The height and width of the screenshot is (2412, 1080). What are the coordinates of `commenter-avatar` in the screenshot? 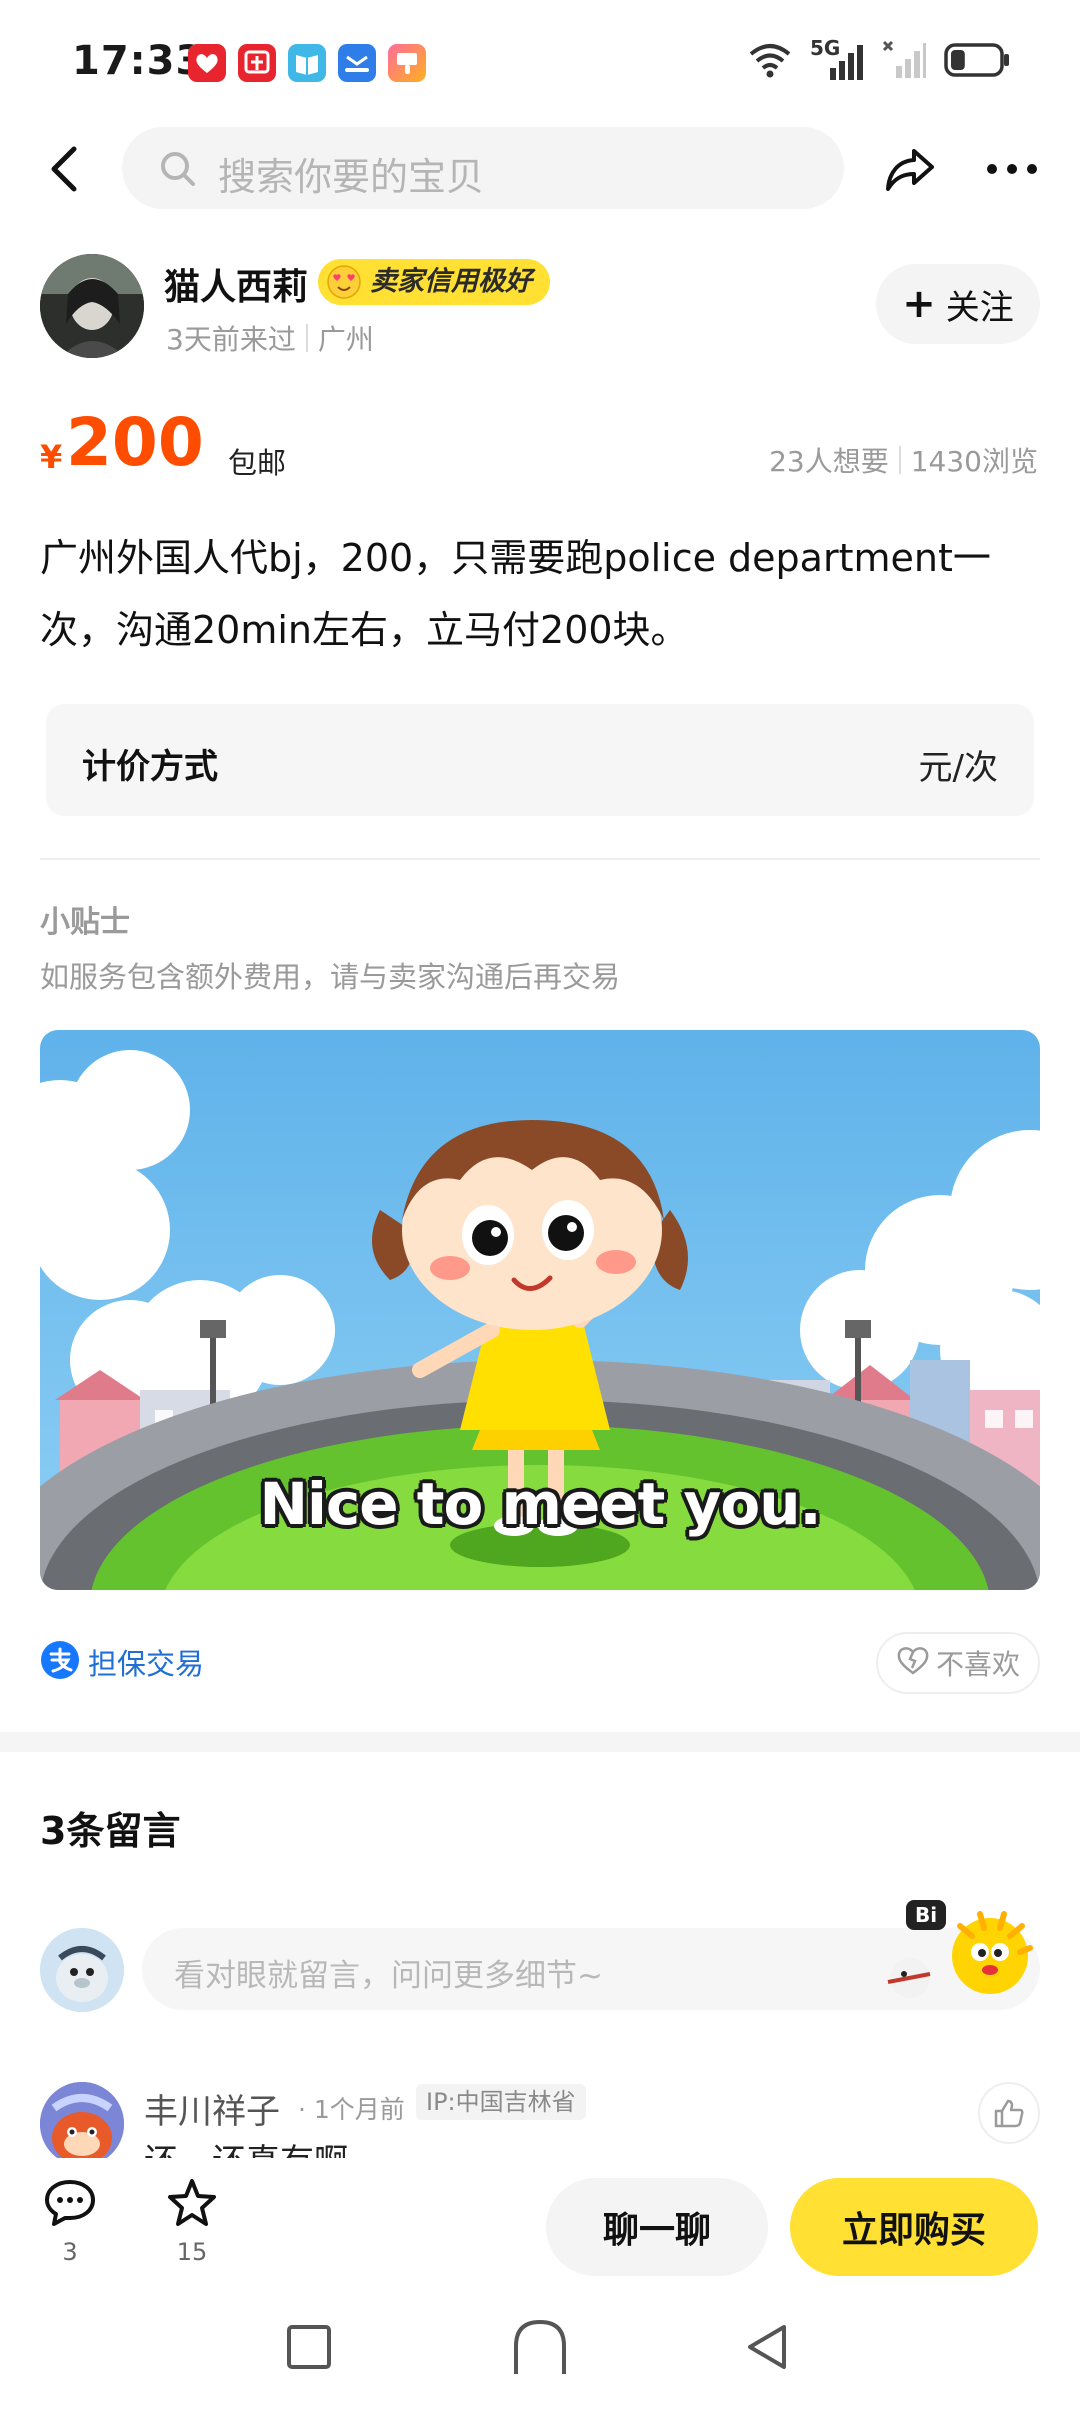 It's located at (82, 2124).